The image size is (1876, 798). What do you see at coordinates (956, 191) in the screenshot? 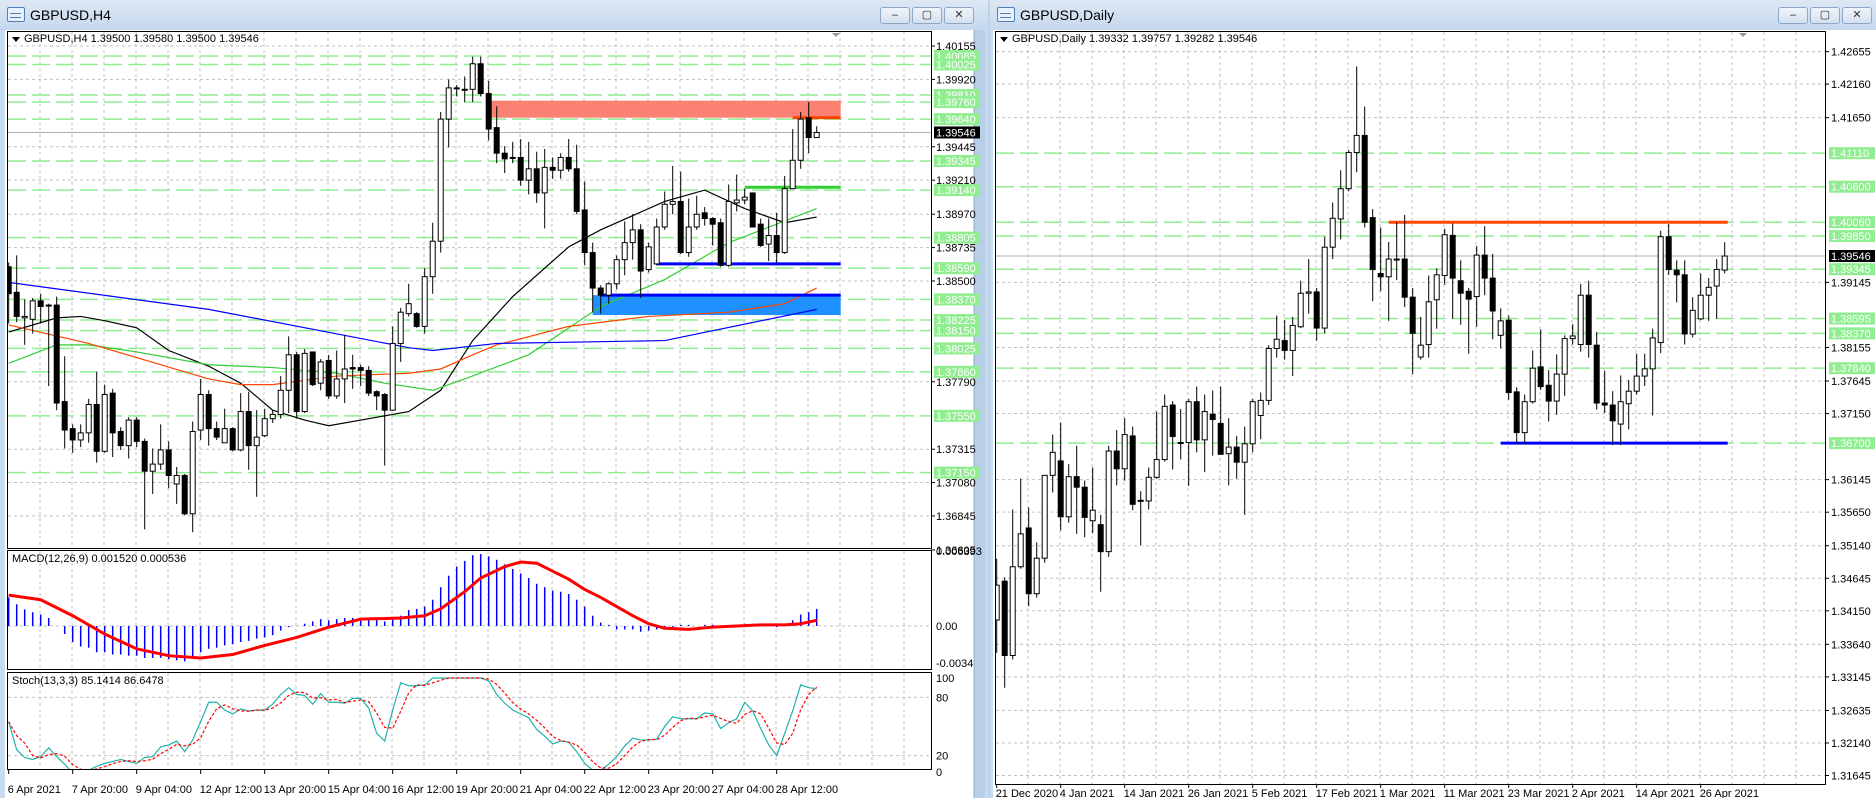
I see `level-price-label: 1.39140` at bounding box center [956, 191].